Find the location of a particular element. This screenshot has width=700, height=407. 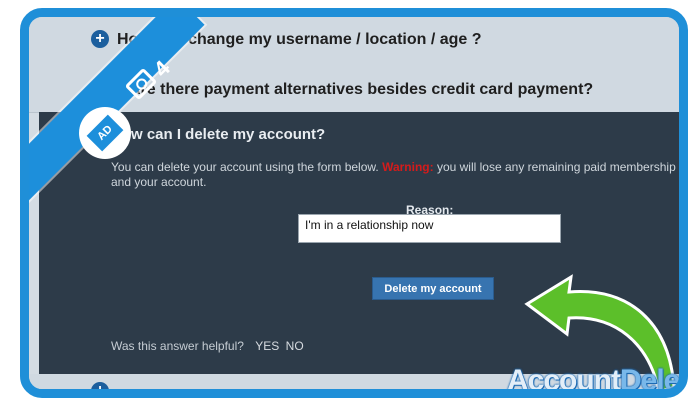

watermark: AccountDeleters is located at coordinates (597, 380).